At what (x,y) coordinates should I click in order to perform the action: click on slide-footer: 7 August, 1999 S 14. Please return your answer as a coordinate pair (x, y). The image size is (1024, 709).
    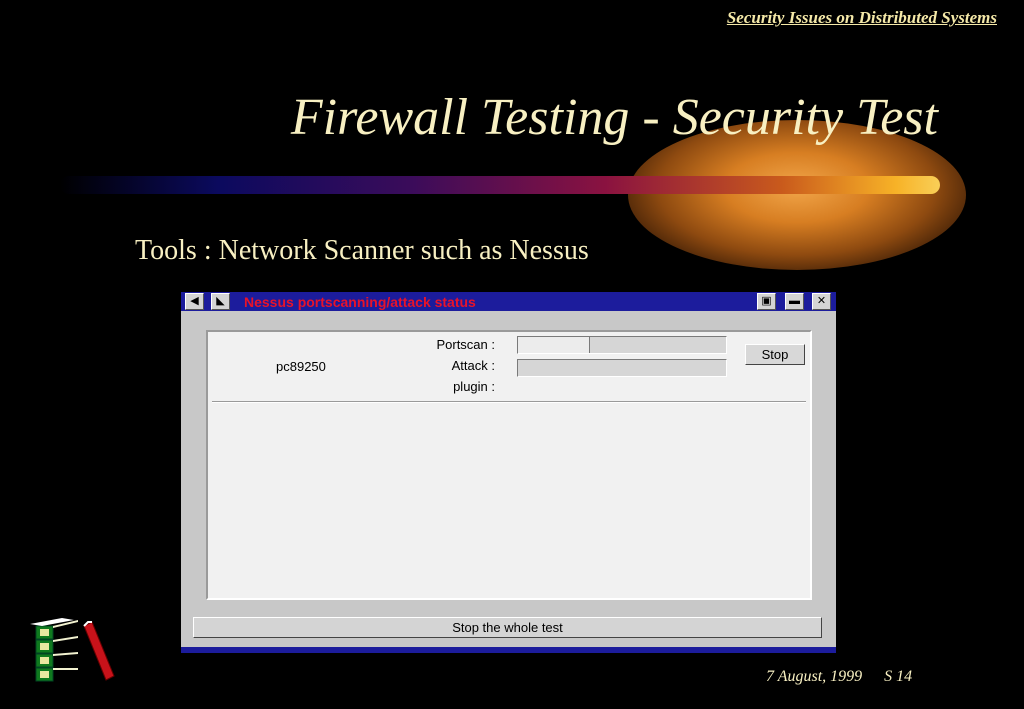
    Looking at the image, I should click on (839, 677).